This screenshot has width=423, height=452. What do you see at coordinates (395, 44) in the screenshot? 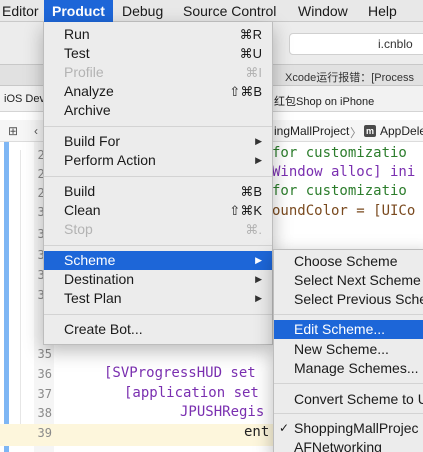
I see `url-text: i.cnblo` at bounding box center [395, 44].